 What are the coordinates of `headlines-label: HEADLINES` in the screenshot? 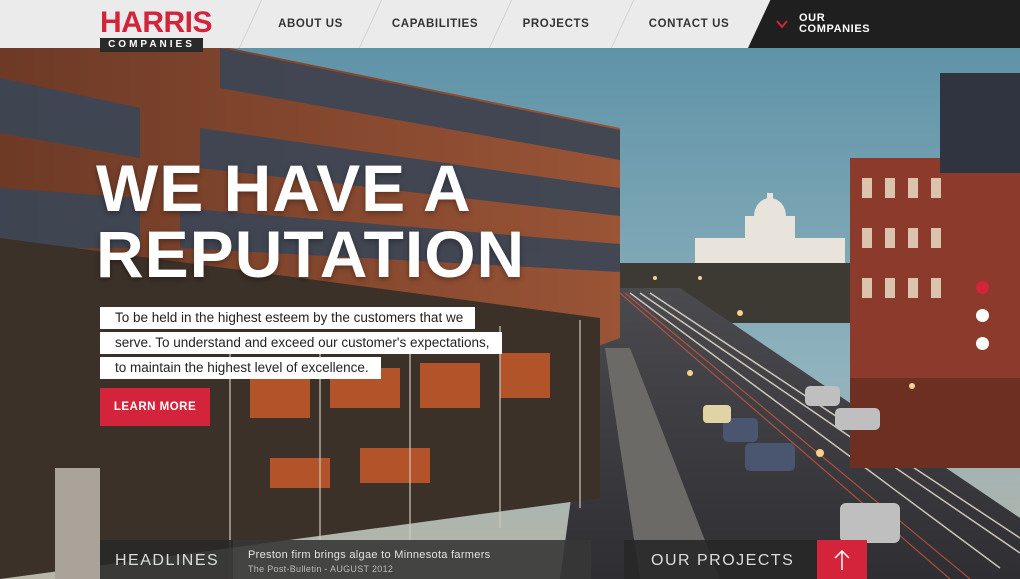 It's located at (167, 560).